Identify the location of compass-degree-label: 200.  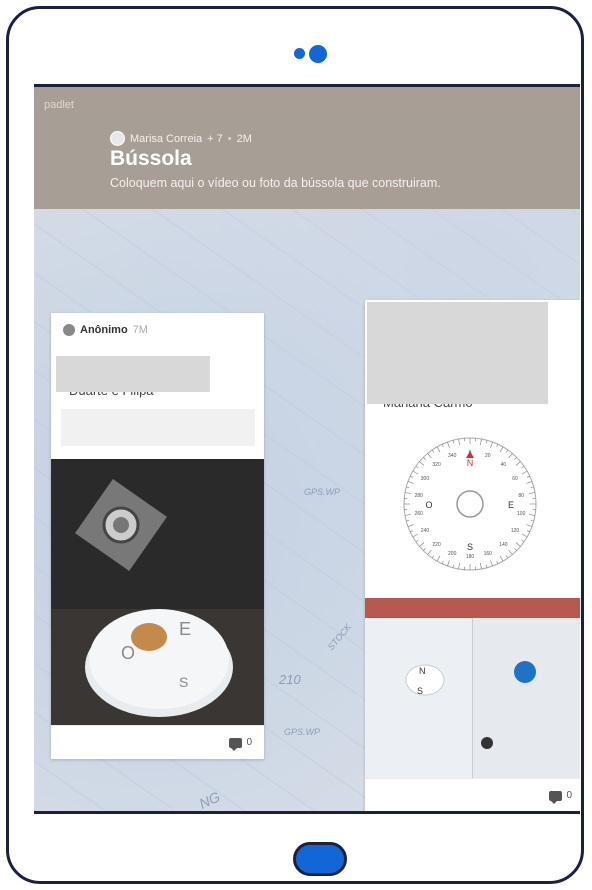
(452, 554).